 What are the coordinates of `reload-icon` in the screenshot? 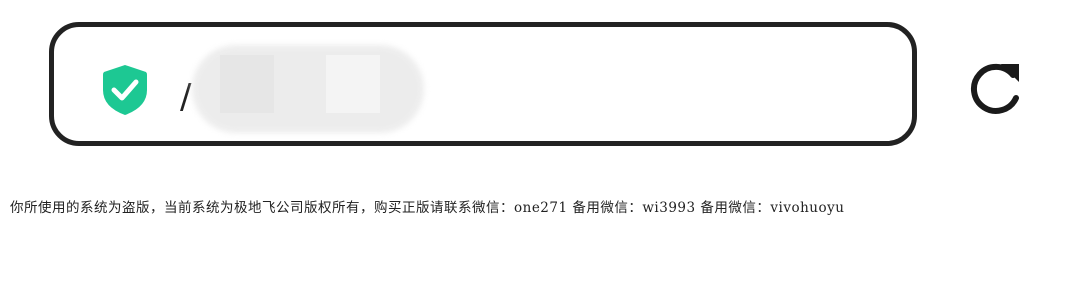 It's located at (995, 88).